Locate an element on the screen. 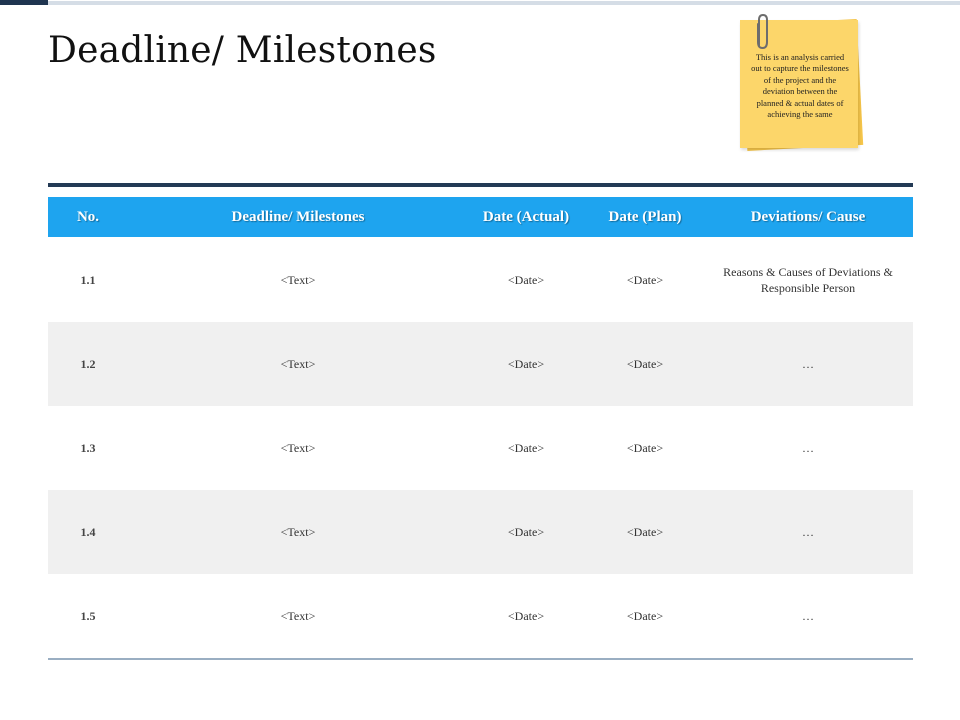 The image size is (960, 720). header-milestones: Deadline/ Milestones is located at coordinates (298, 217).